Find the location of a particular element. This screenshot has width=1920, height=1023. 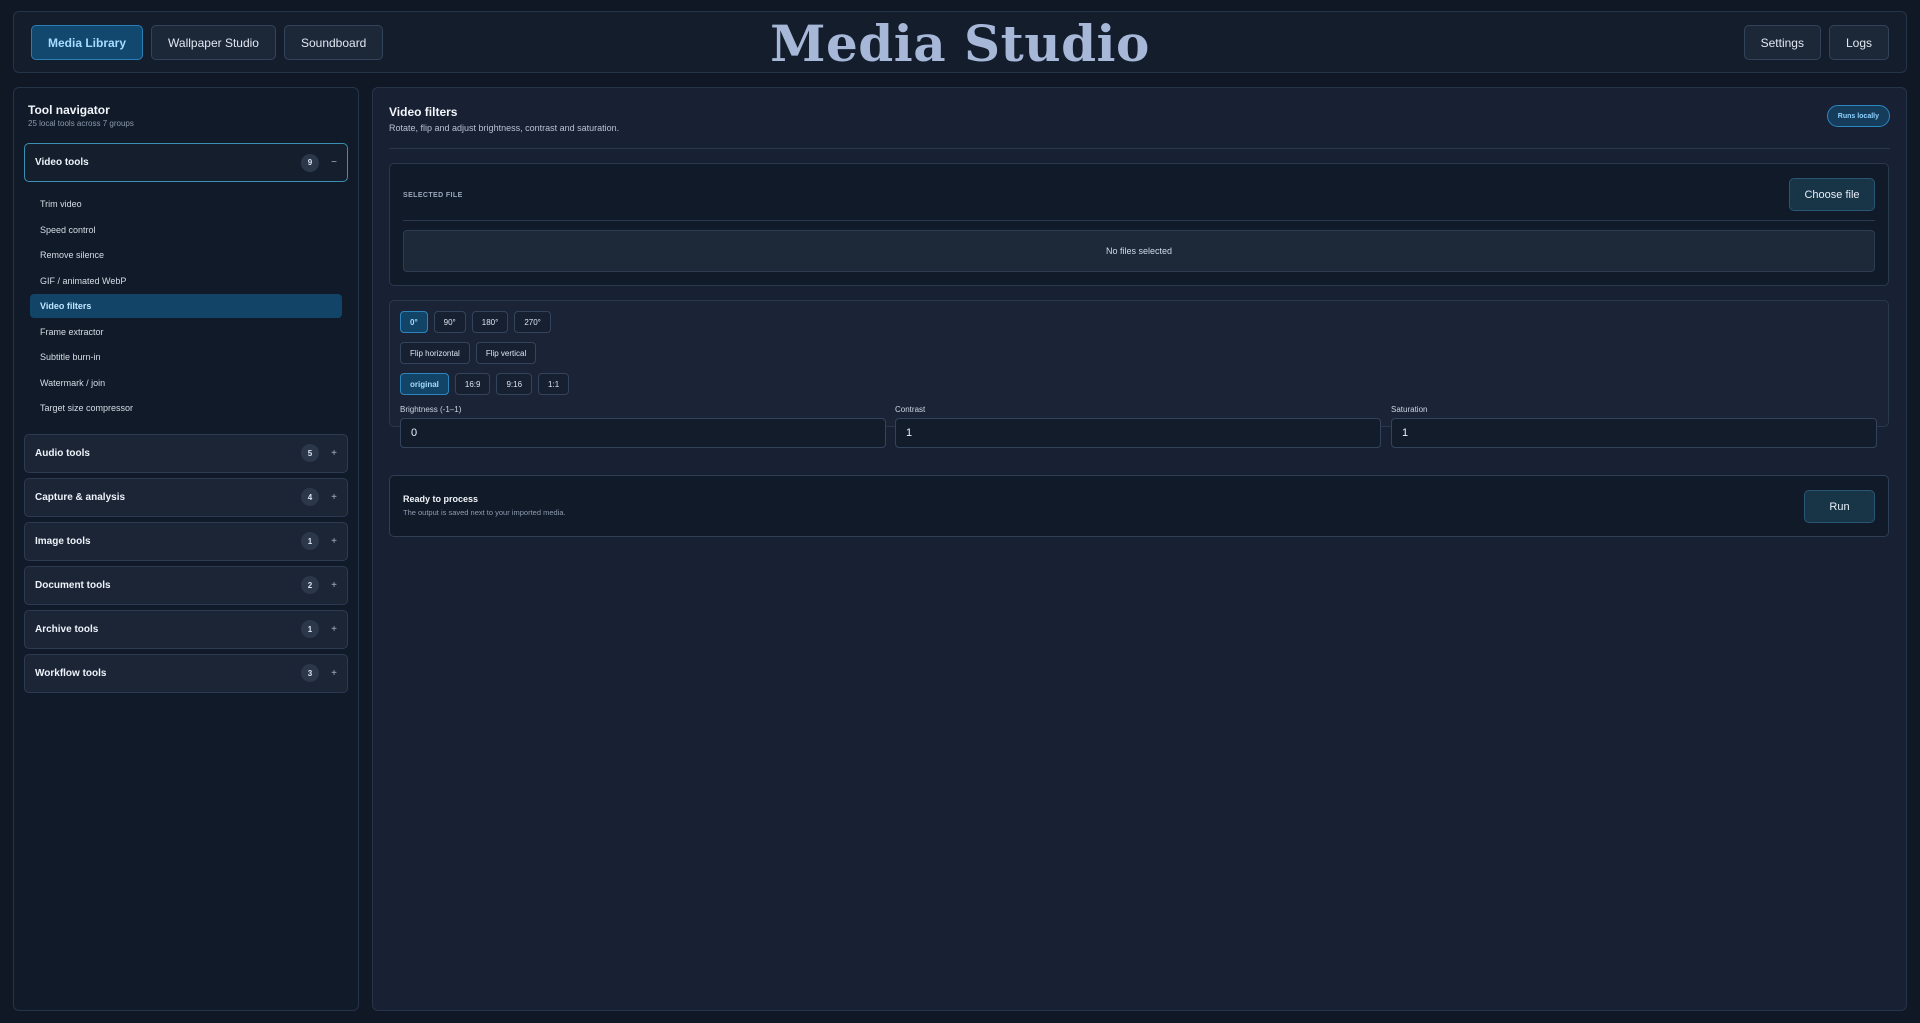

saturation-input is located at coordinates (1634, 433).